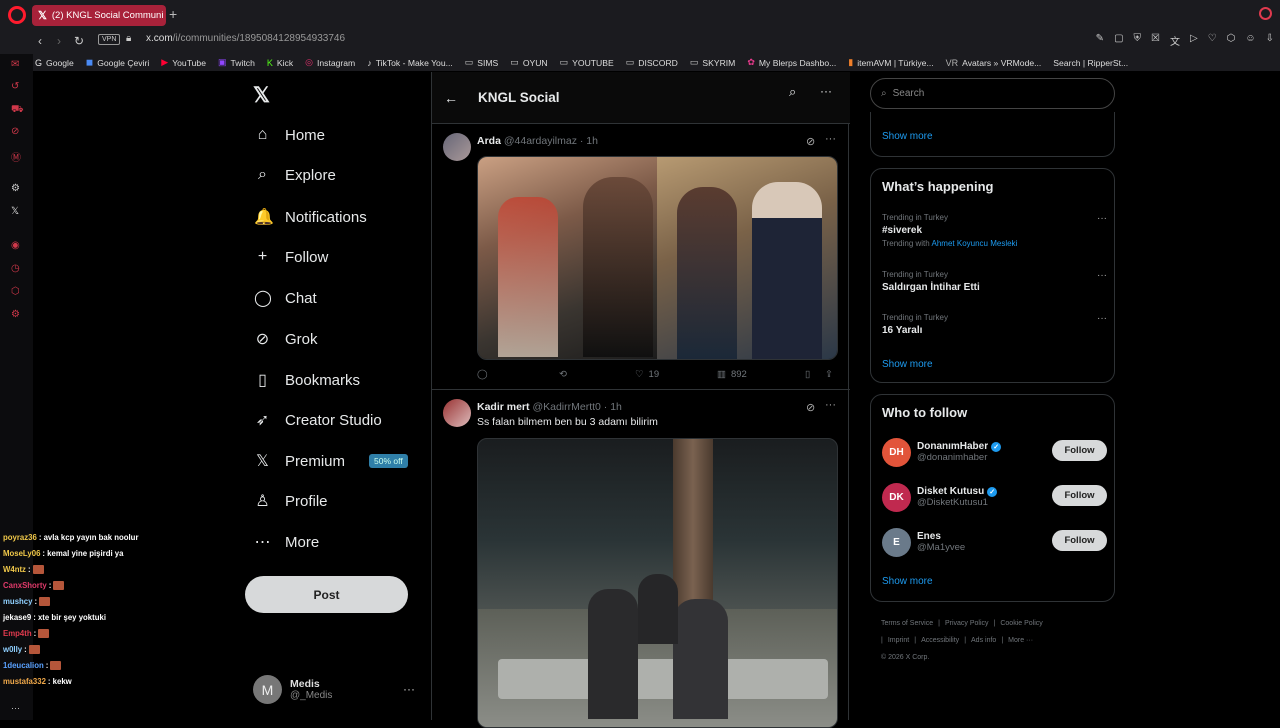  Describe the element at coordinates (1270, 40) in the screenshot. I see `download-icon: ⇩` at that location.